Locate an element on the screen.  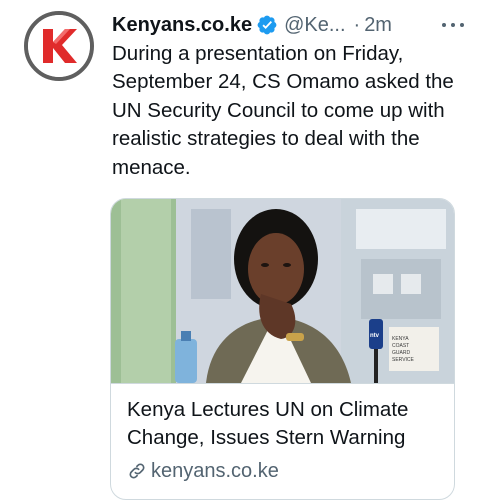
card-domain-text: kenyans.co.ke is located at coordinates (215, 470).